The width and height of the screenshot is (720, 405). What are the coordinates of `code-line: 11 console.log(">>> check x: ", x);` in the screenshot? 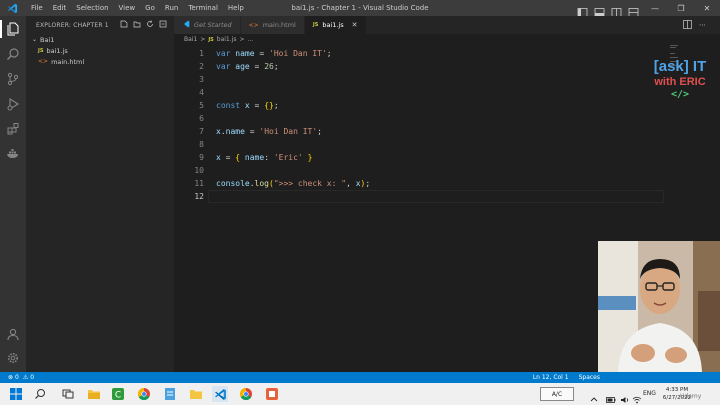 It's located at (419, 183).